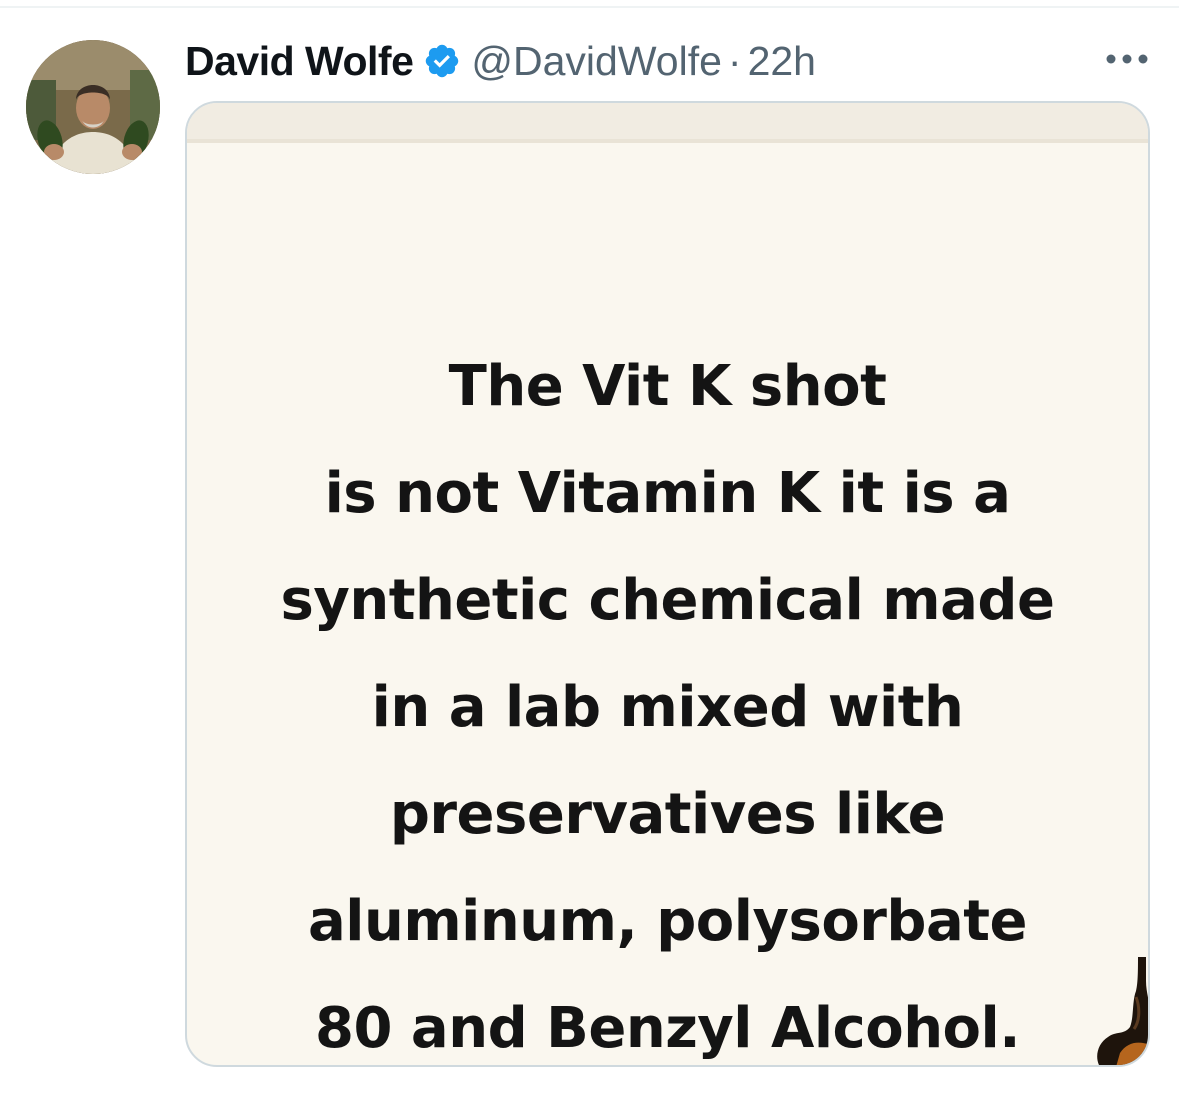  I want to click on media-text-line: in a lab mixed with, so click(667, 707).